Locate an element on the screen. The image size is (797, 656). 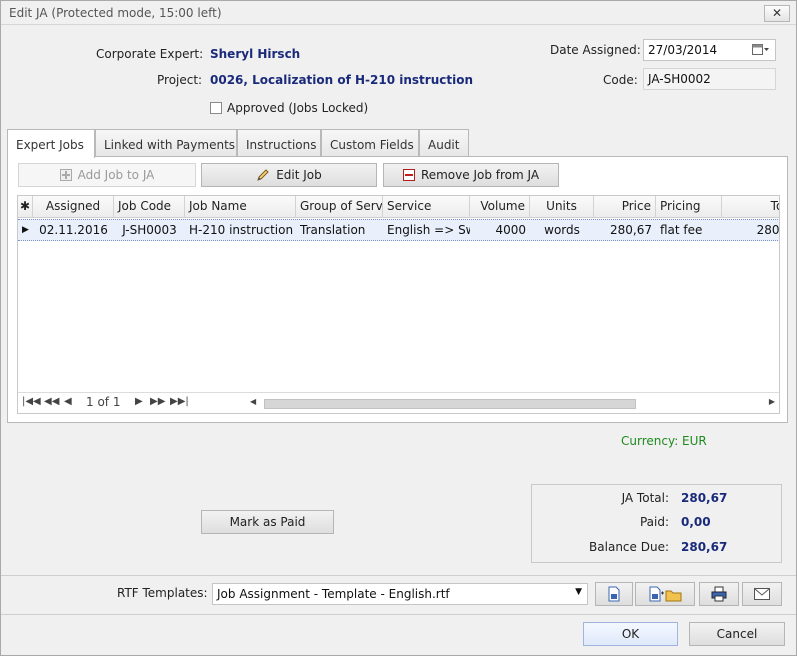
open-template-folder-button is located at coordinates (665, 594).